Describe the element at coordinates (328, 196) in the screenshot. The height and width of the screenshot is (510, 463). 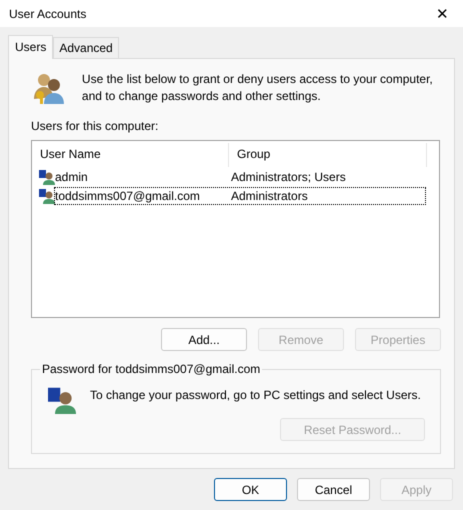
I see `table-cell: Administrators` at that location.